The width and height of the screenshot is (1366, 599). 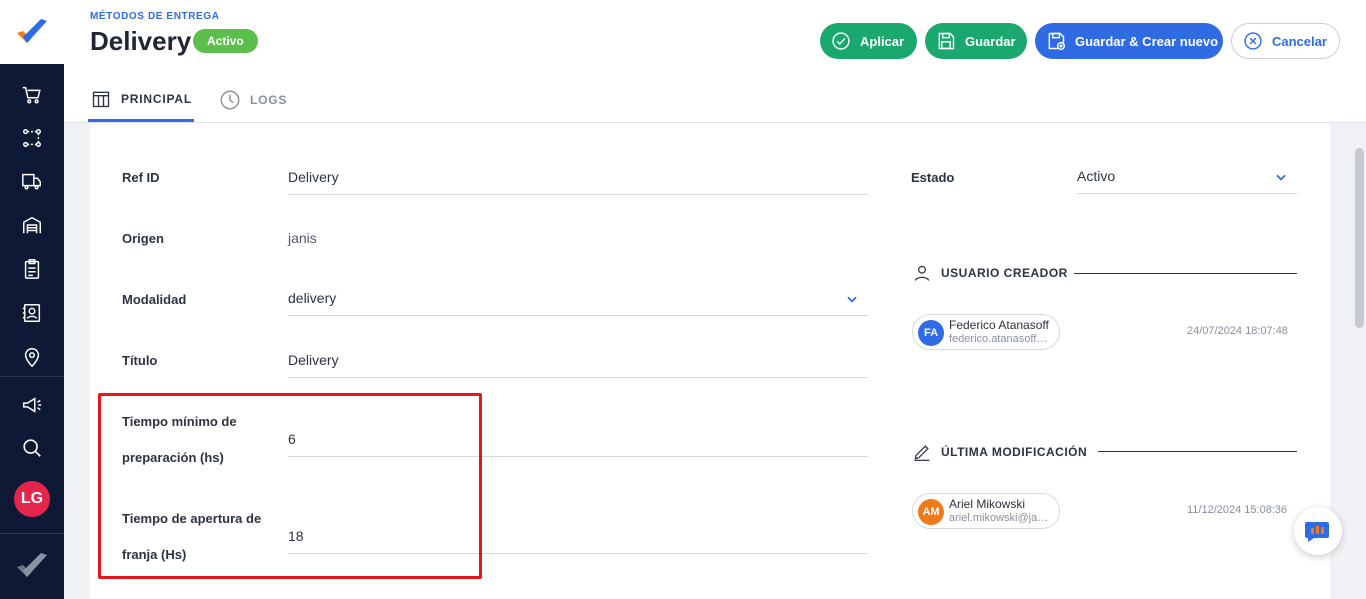 I want to click on scrollbar-thumb, so click(x=1359, y=238).